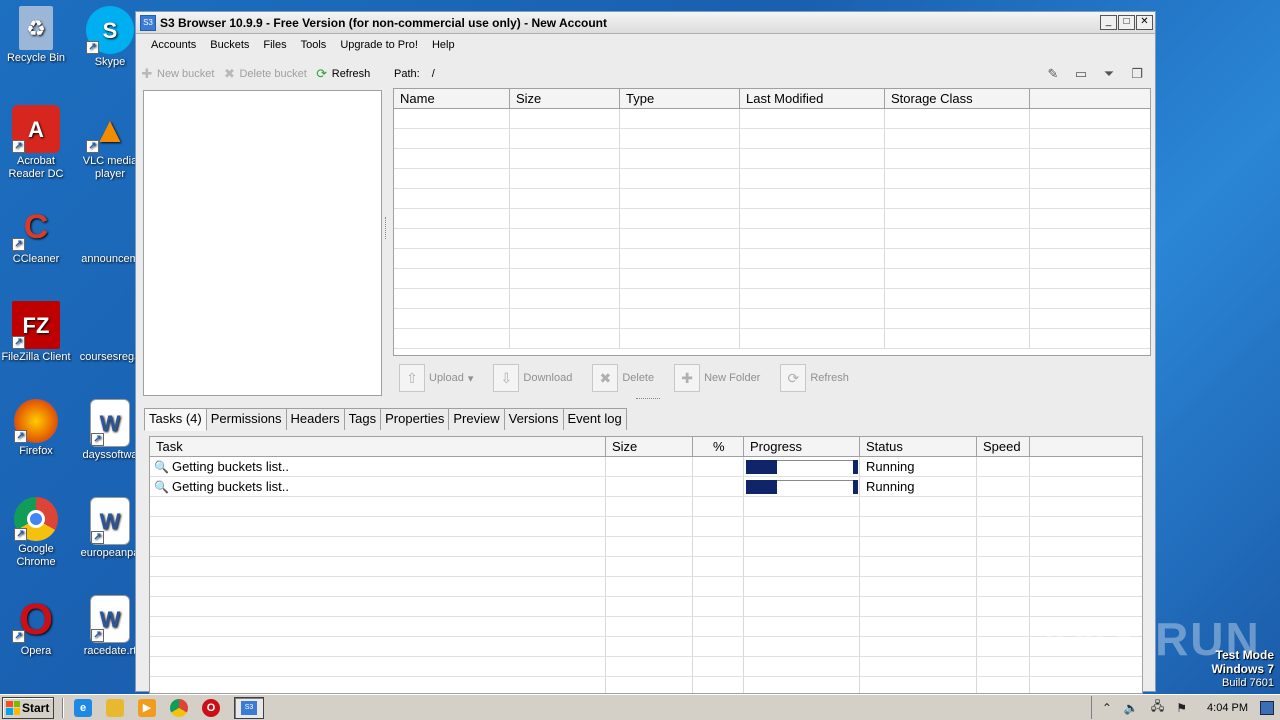  What do you see at coordinates (648, 400) in the screenshot?
I see `horizontal-splitter` at bounding box center [648, 400].